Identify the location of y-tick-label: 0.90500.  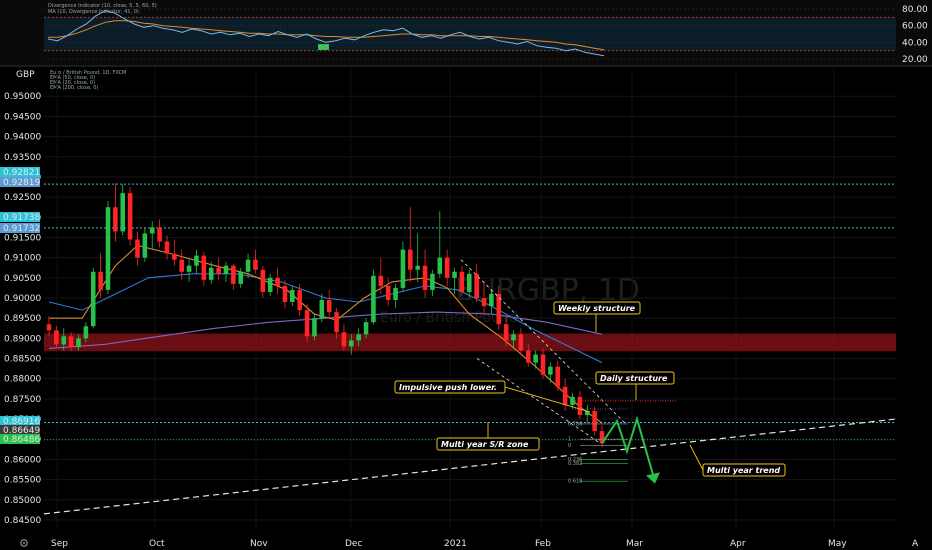
(22, 279).